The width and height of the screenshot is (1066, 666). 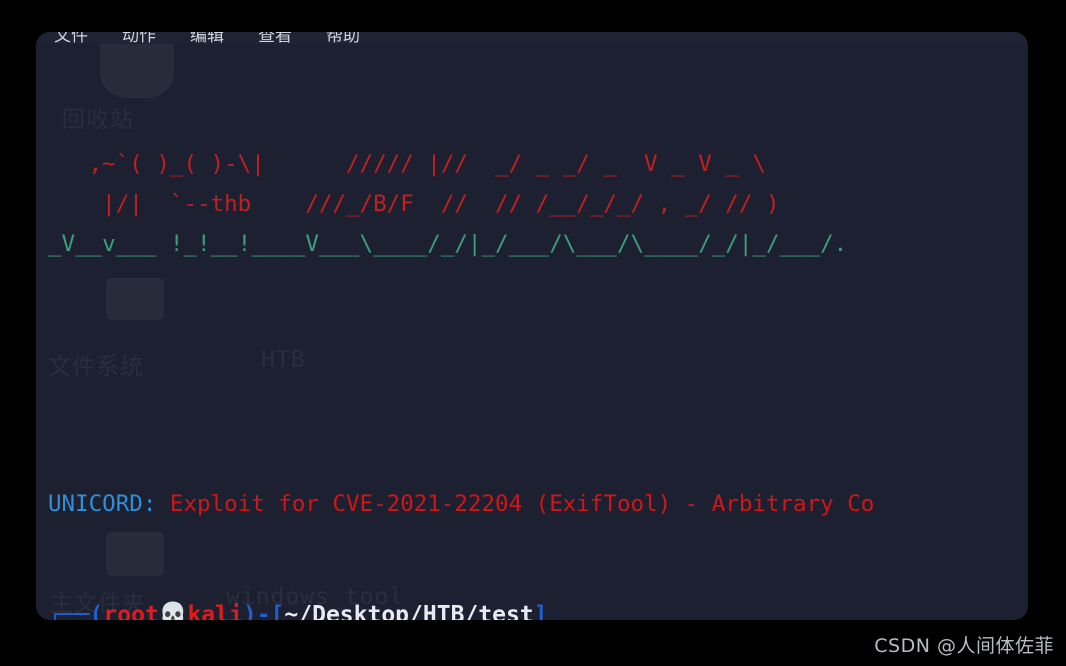 What do you see at coordinates (343, 38) in the screenshot?
I see `menu-item-help: 帮助` at bounding box center [343, 38].